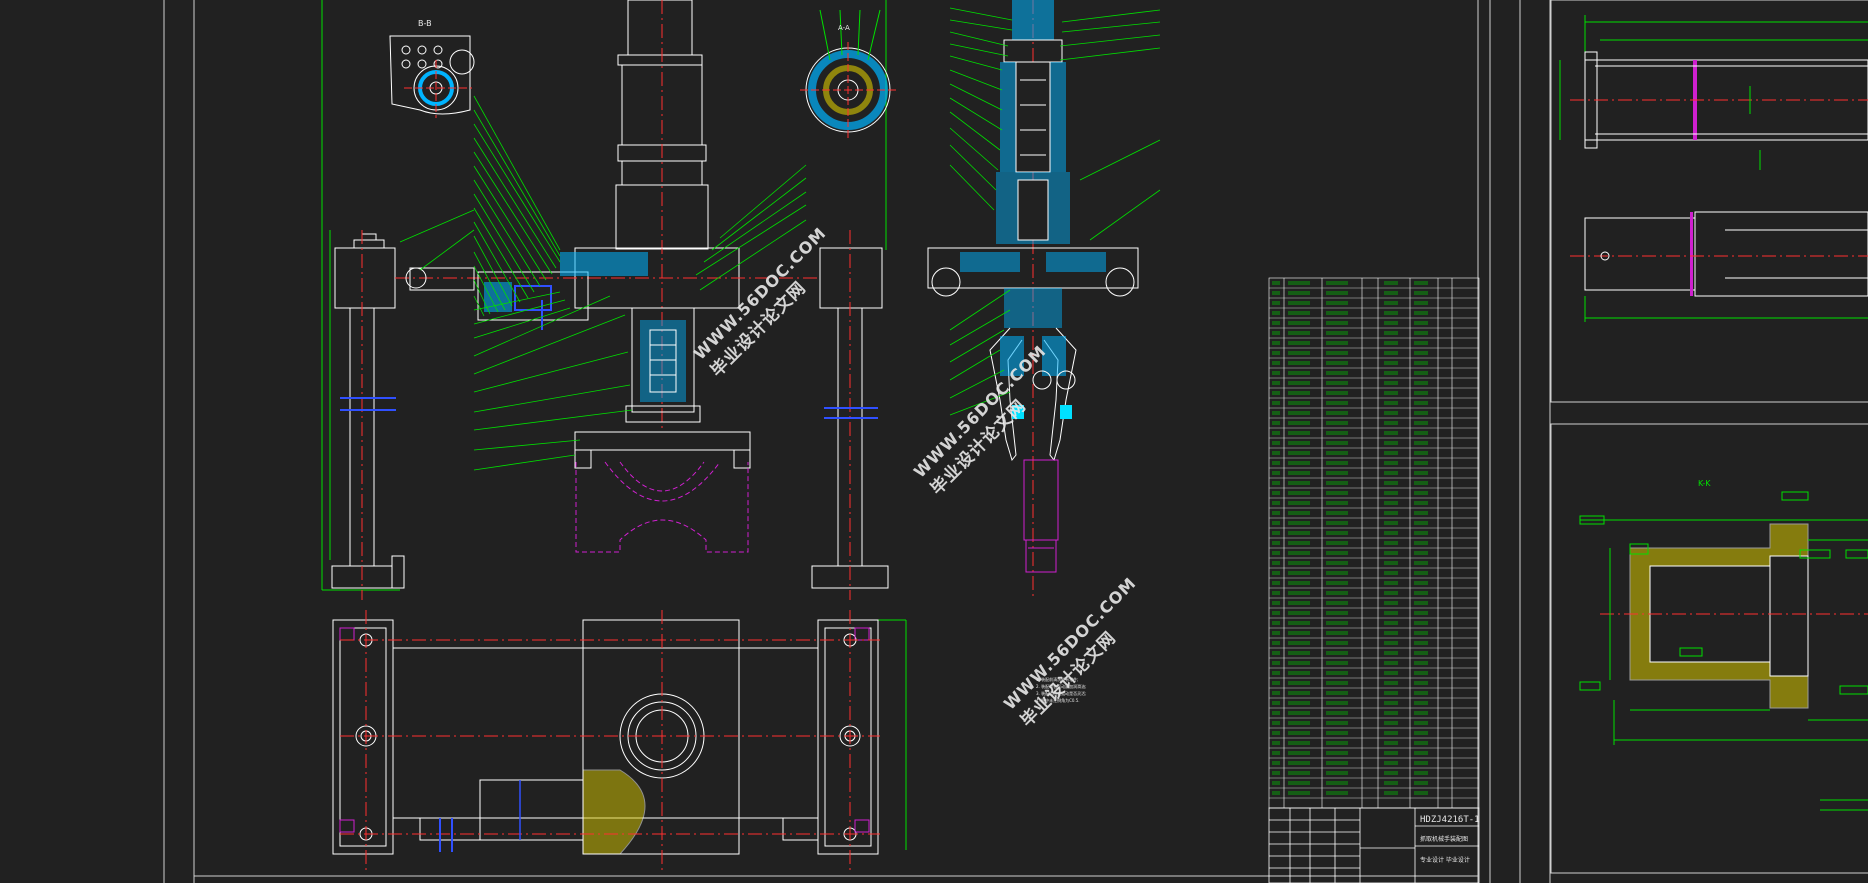 Image resolution: width=1868 pixels, height=883 pixels. What do you see at coordinates (1723, 645) in the screenshot?
I see `section-kk-detail: K-K` at bounding box center [1723, 645].